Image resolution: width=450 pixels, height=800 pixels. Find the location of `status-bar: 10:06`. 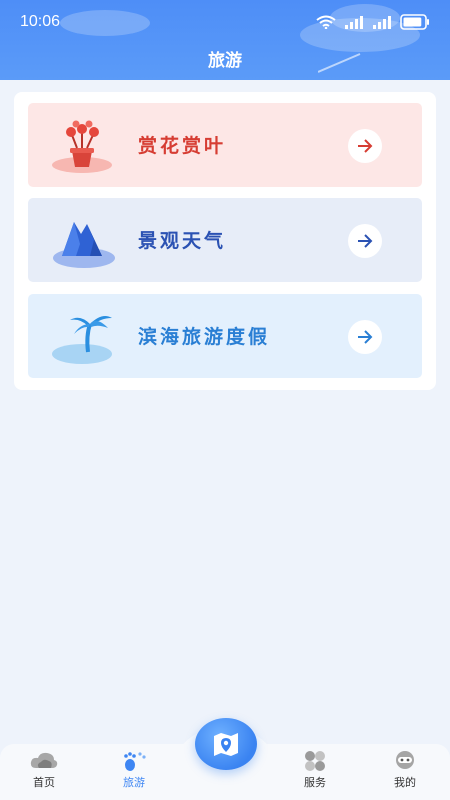

status-bar: 10:06 is located at coordinates (225, 22).